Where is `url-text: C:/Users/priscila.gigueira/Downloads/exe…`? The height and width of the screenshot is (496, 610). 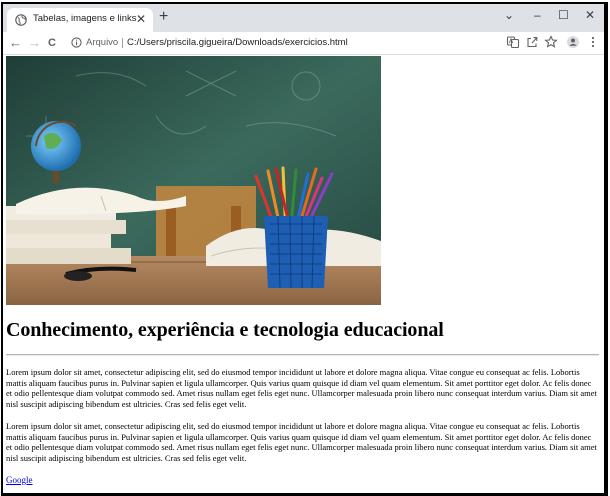 url-text: C:/Users/priscila.gigueira/Downloads/exe… is located at coordinates (237, 43).